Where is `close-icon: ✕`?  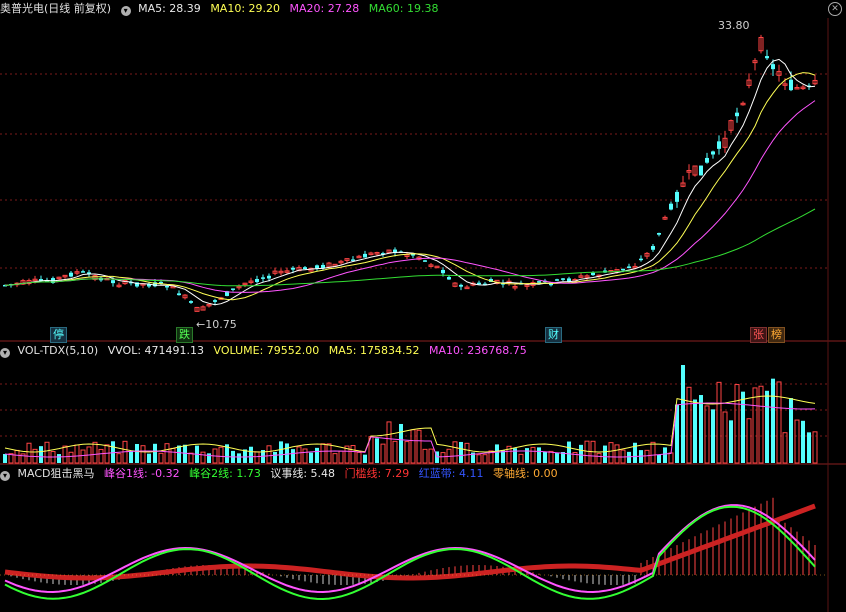
close-icon: ✕ is located at coordinates (835, 9).